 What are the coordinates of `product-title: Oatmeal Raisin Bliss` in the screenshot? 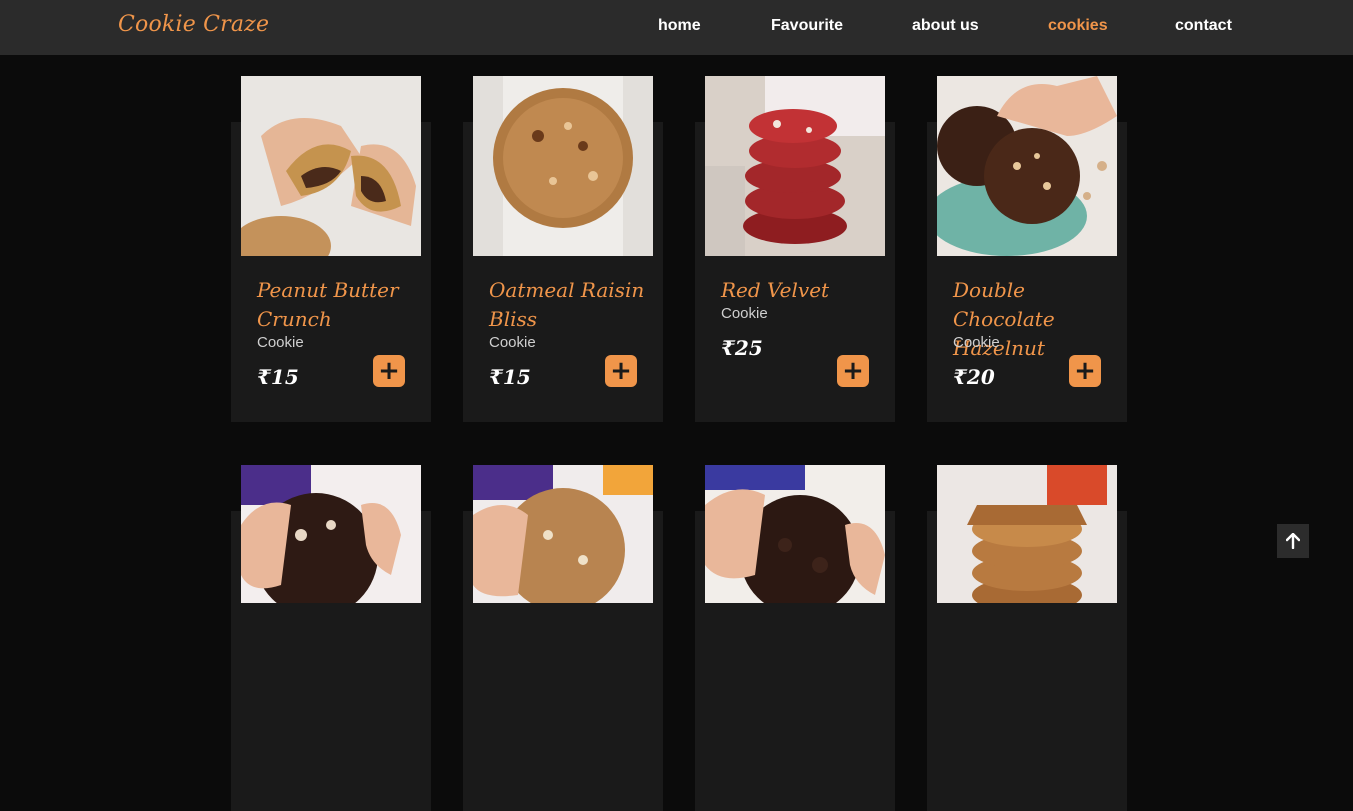 It's located at (567, 304).